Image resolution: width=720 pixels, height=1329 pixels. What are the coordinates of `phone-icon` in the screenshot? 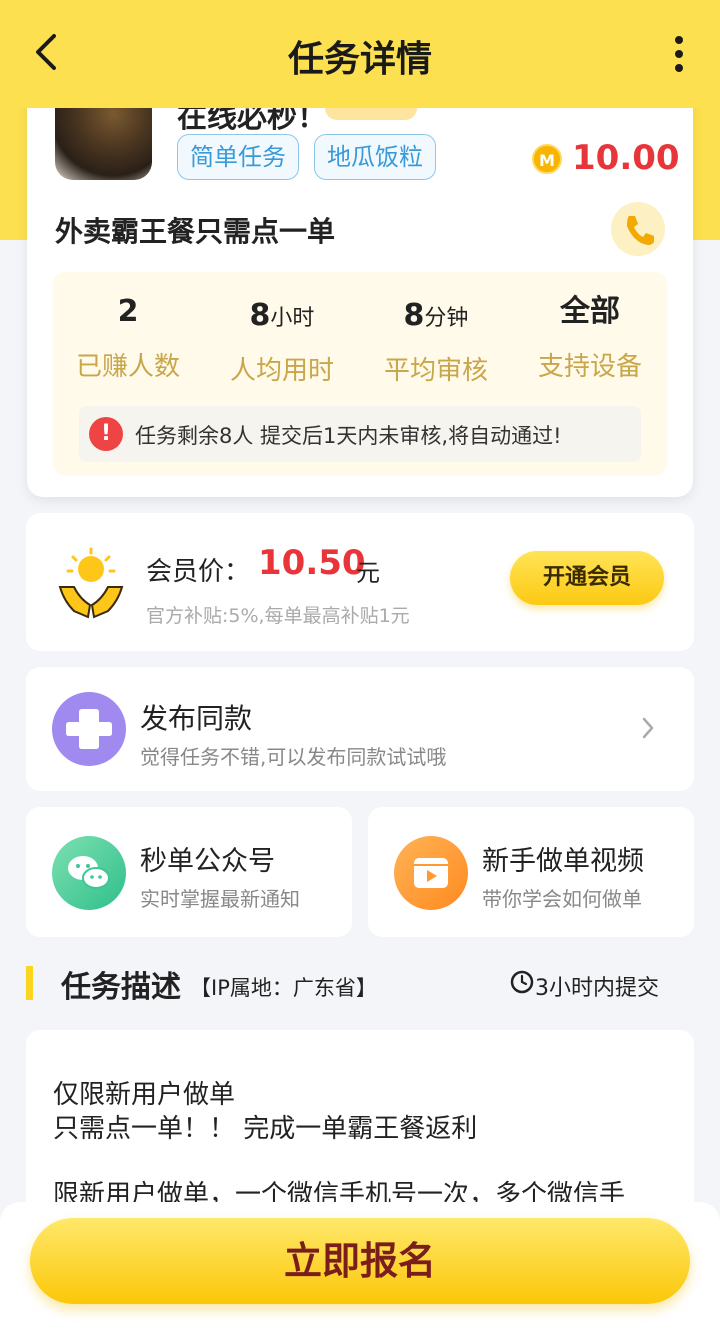 It's located at (640, 230).